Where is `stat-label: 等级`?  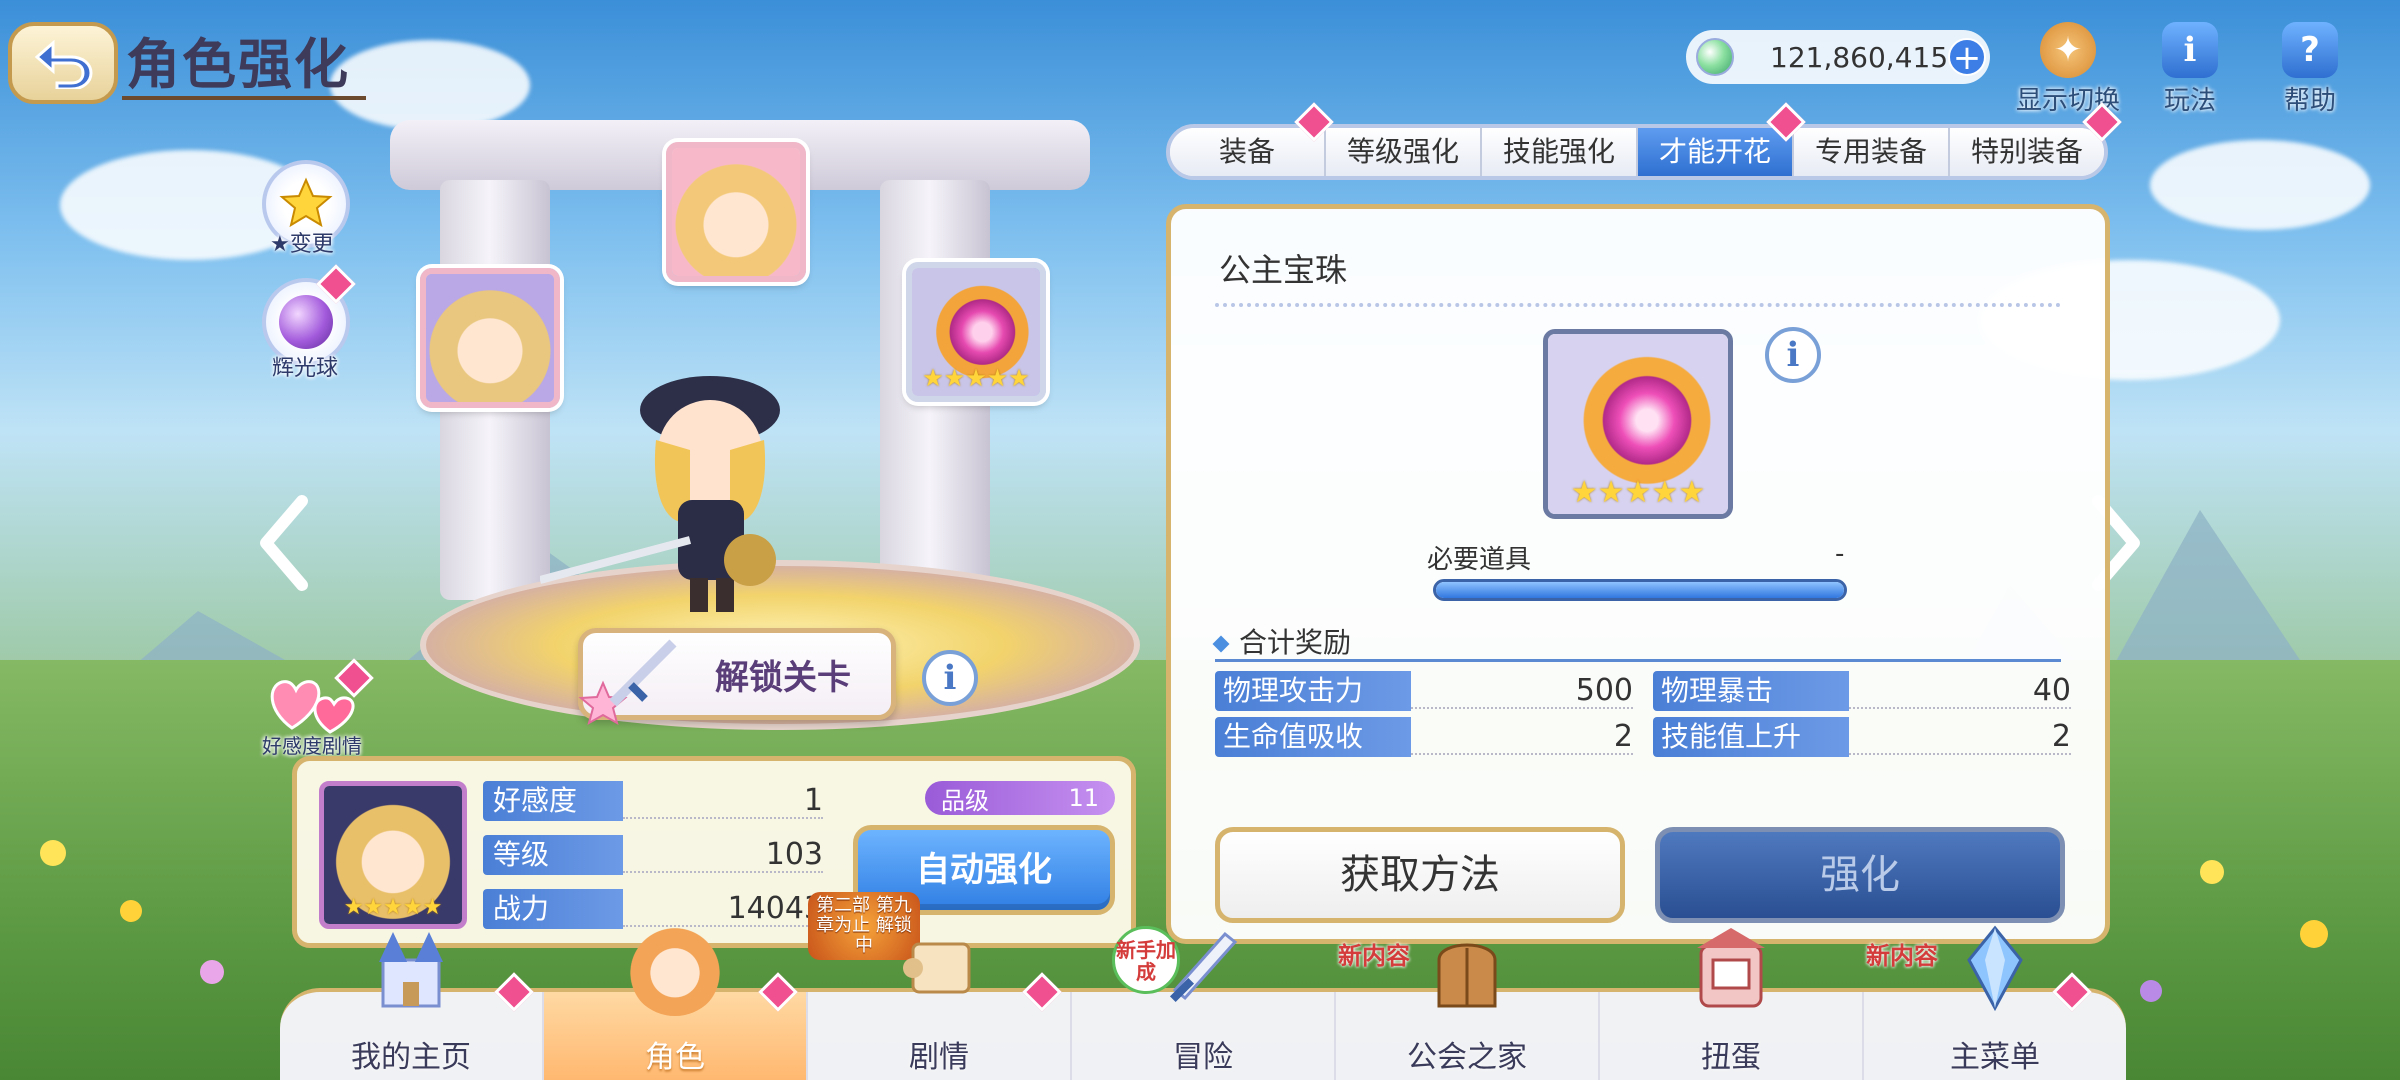 stat-label: 等级 is located at coordinates (553, 855).